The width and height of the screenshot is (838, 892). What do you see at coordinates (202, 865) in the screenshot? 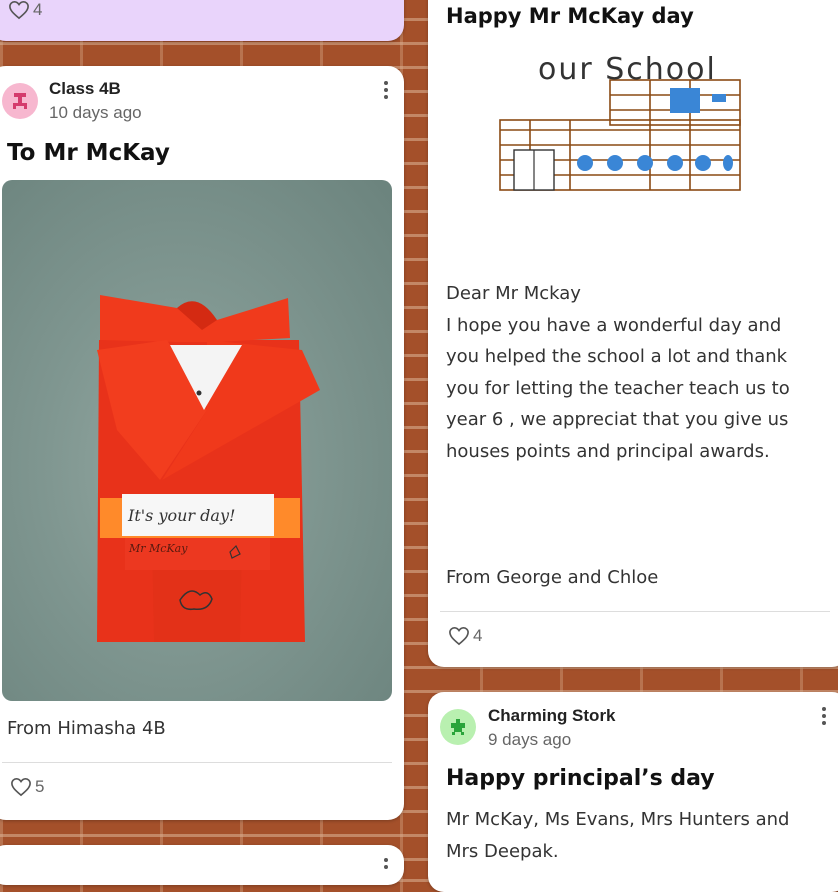
I see `post-card-partial` at bounding box center [202, 865].